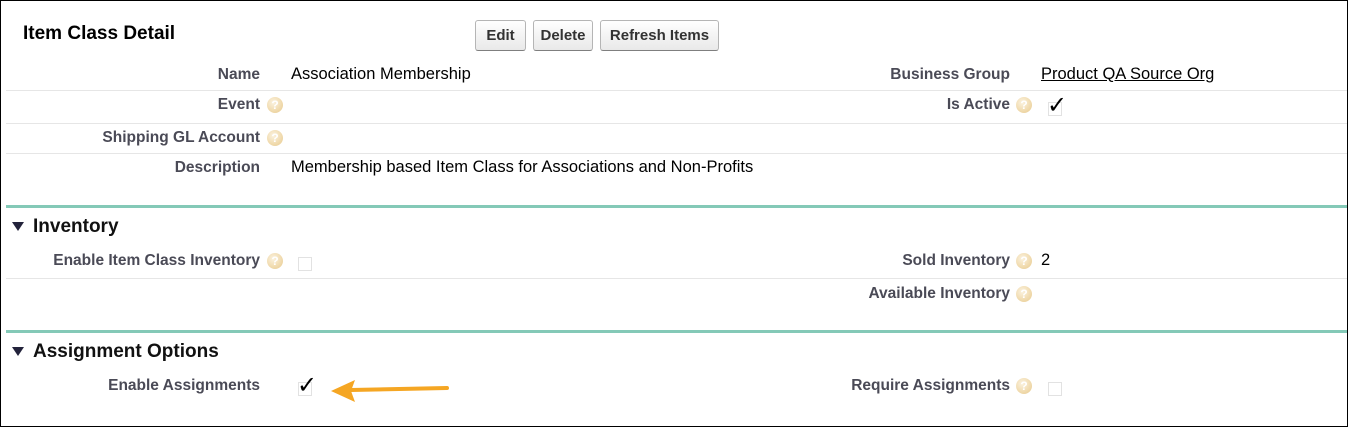 The width and height of the screenshot is (1348, 427). Describe the element at coordinates (950, 74) in the screenshot. I see `business-group-label: Business Group` at that location.